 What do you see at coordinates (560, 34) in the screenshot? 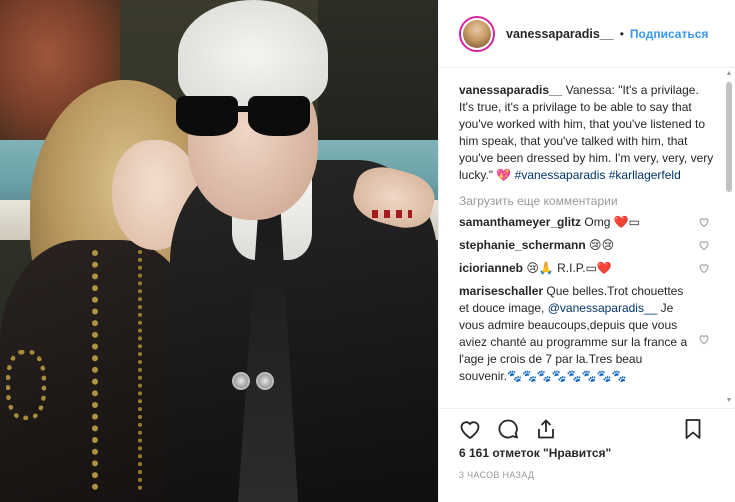
I see `header-username: vanessaparadis__` at bounding box center [560, 34].